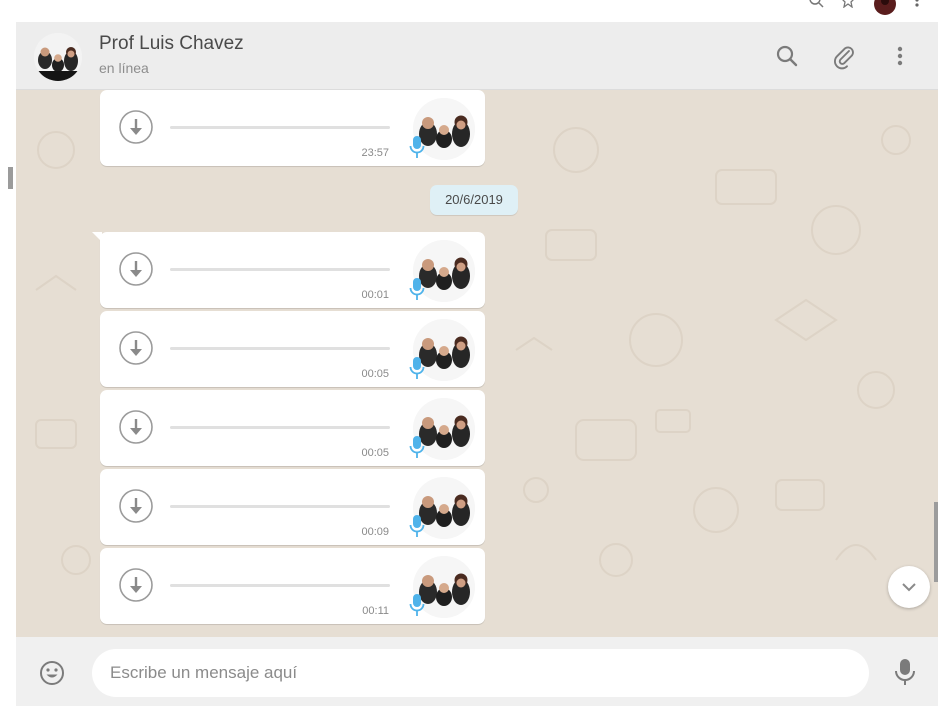 Image resolution: width=938 pixels, height=706 pixels. I want to click on voice-duration: 00:09, so click(375, 532).